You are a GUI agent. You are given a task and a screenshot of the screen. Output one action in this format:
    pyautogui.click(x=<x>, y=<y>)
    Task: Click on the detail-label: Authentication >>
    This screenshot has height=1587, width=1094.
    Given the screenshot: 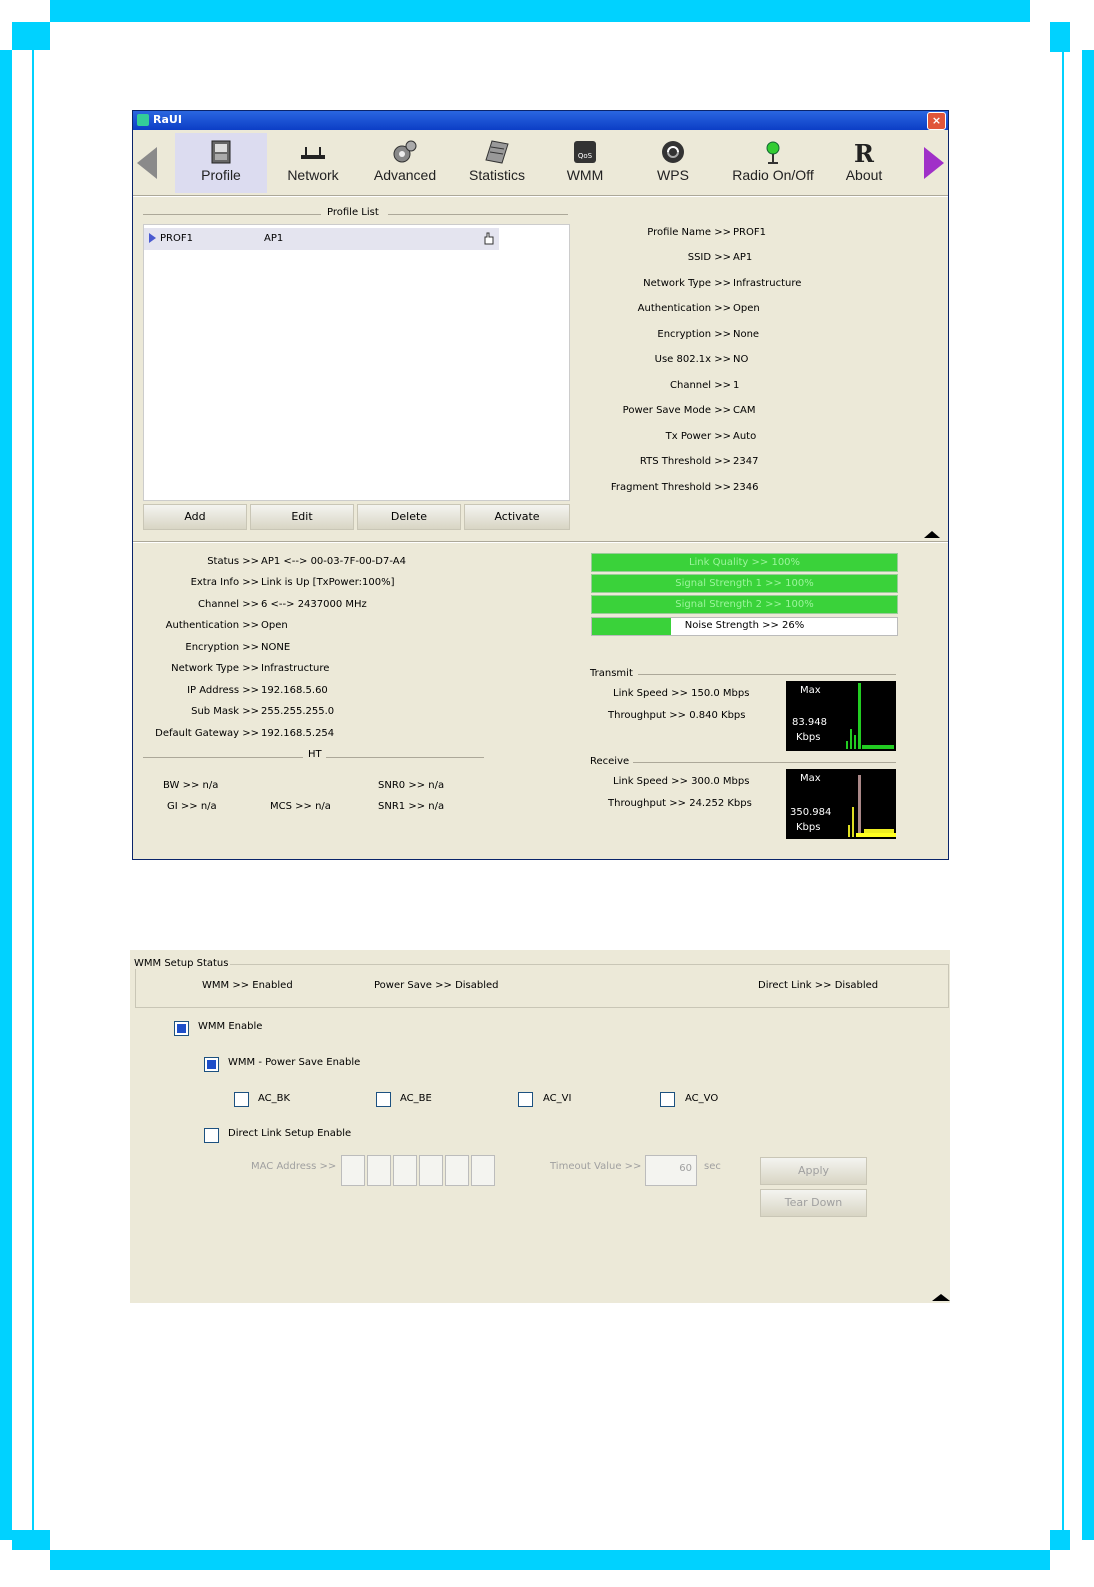 What is the action you would take?
    pyautogui.click(x=684, y=308)
    